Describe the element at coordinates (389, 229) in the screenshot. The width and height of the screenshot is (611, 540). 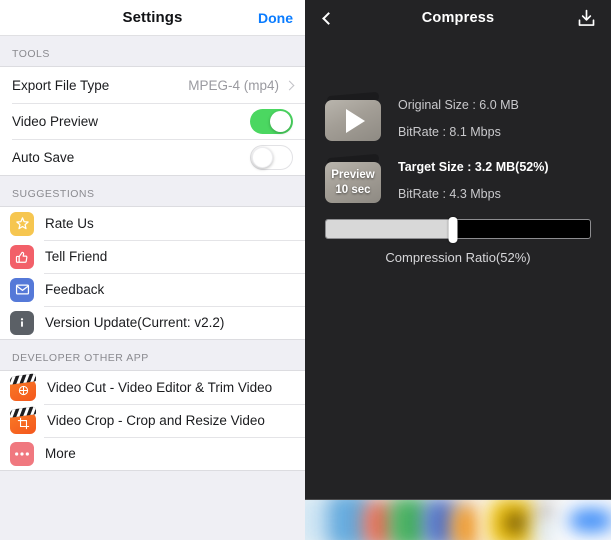
I see `slider-fill` at that location.